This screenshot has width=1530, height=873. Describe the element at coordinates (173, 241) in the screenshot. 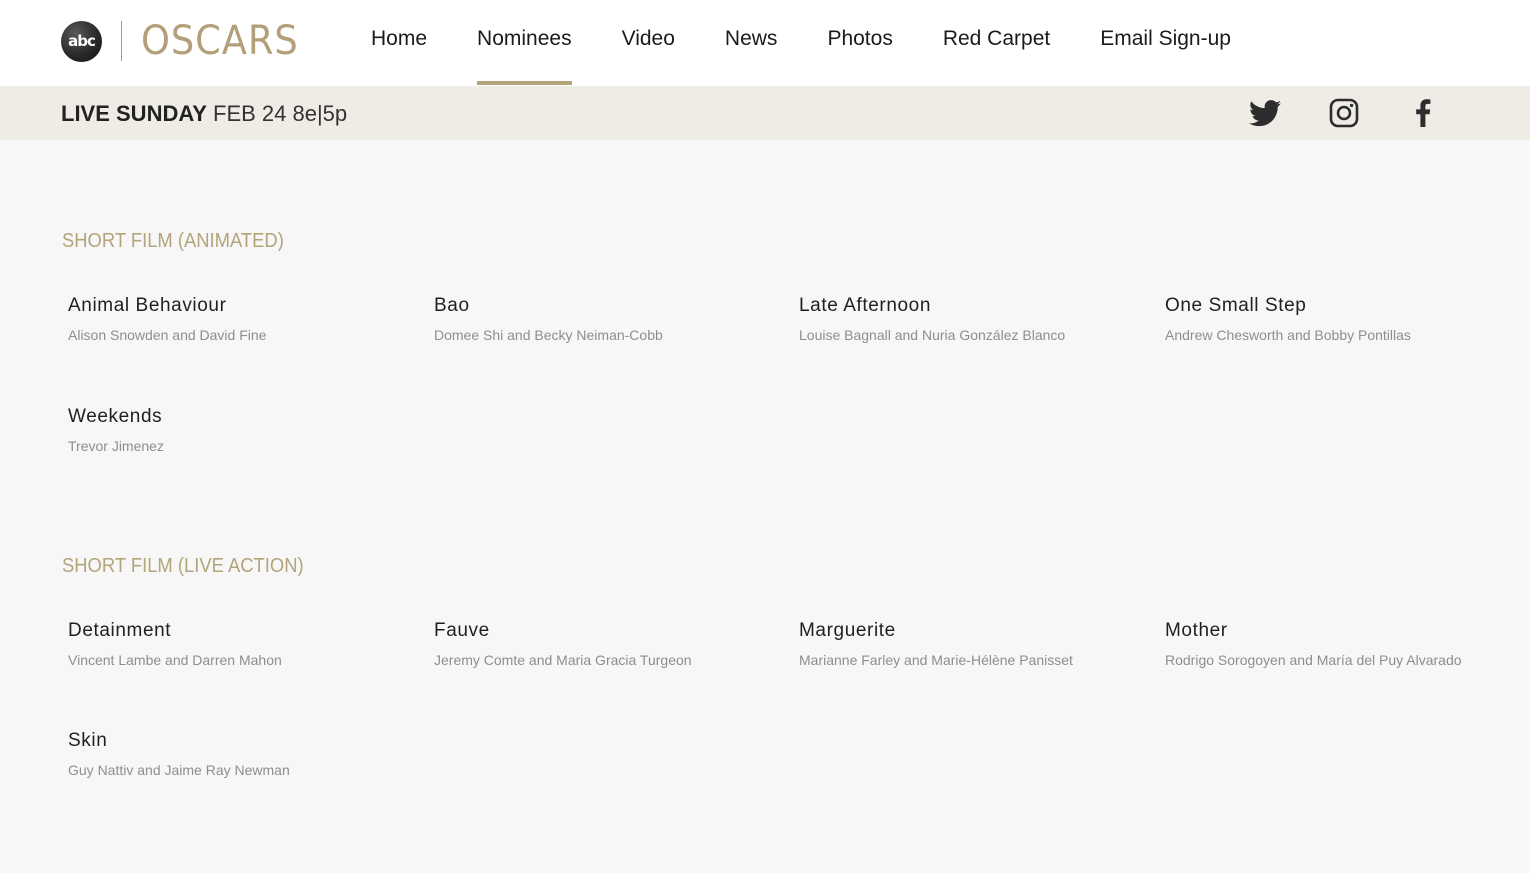

I see `category-title: SHORT FILM (ANIMATED)` at that location.